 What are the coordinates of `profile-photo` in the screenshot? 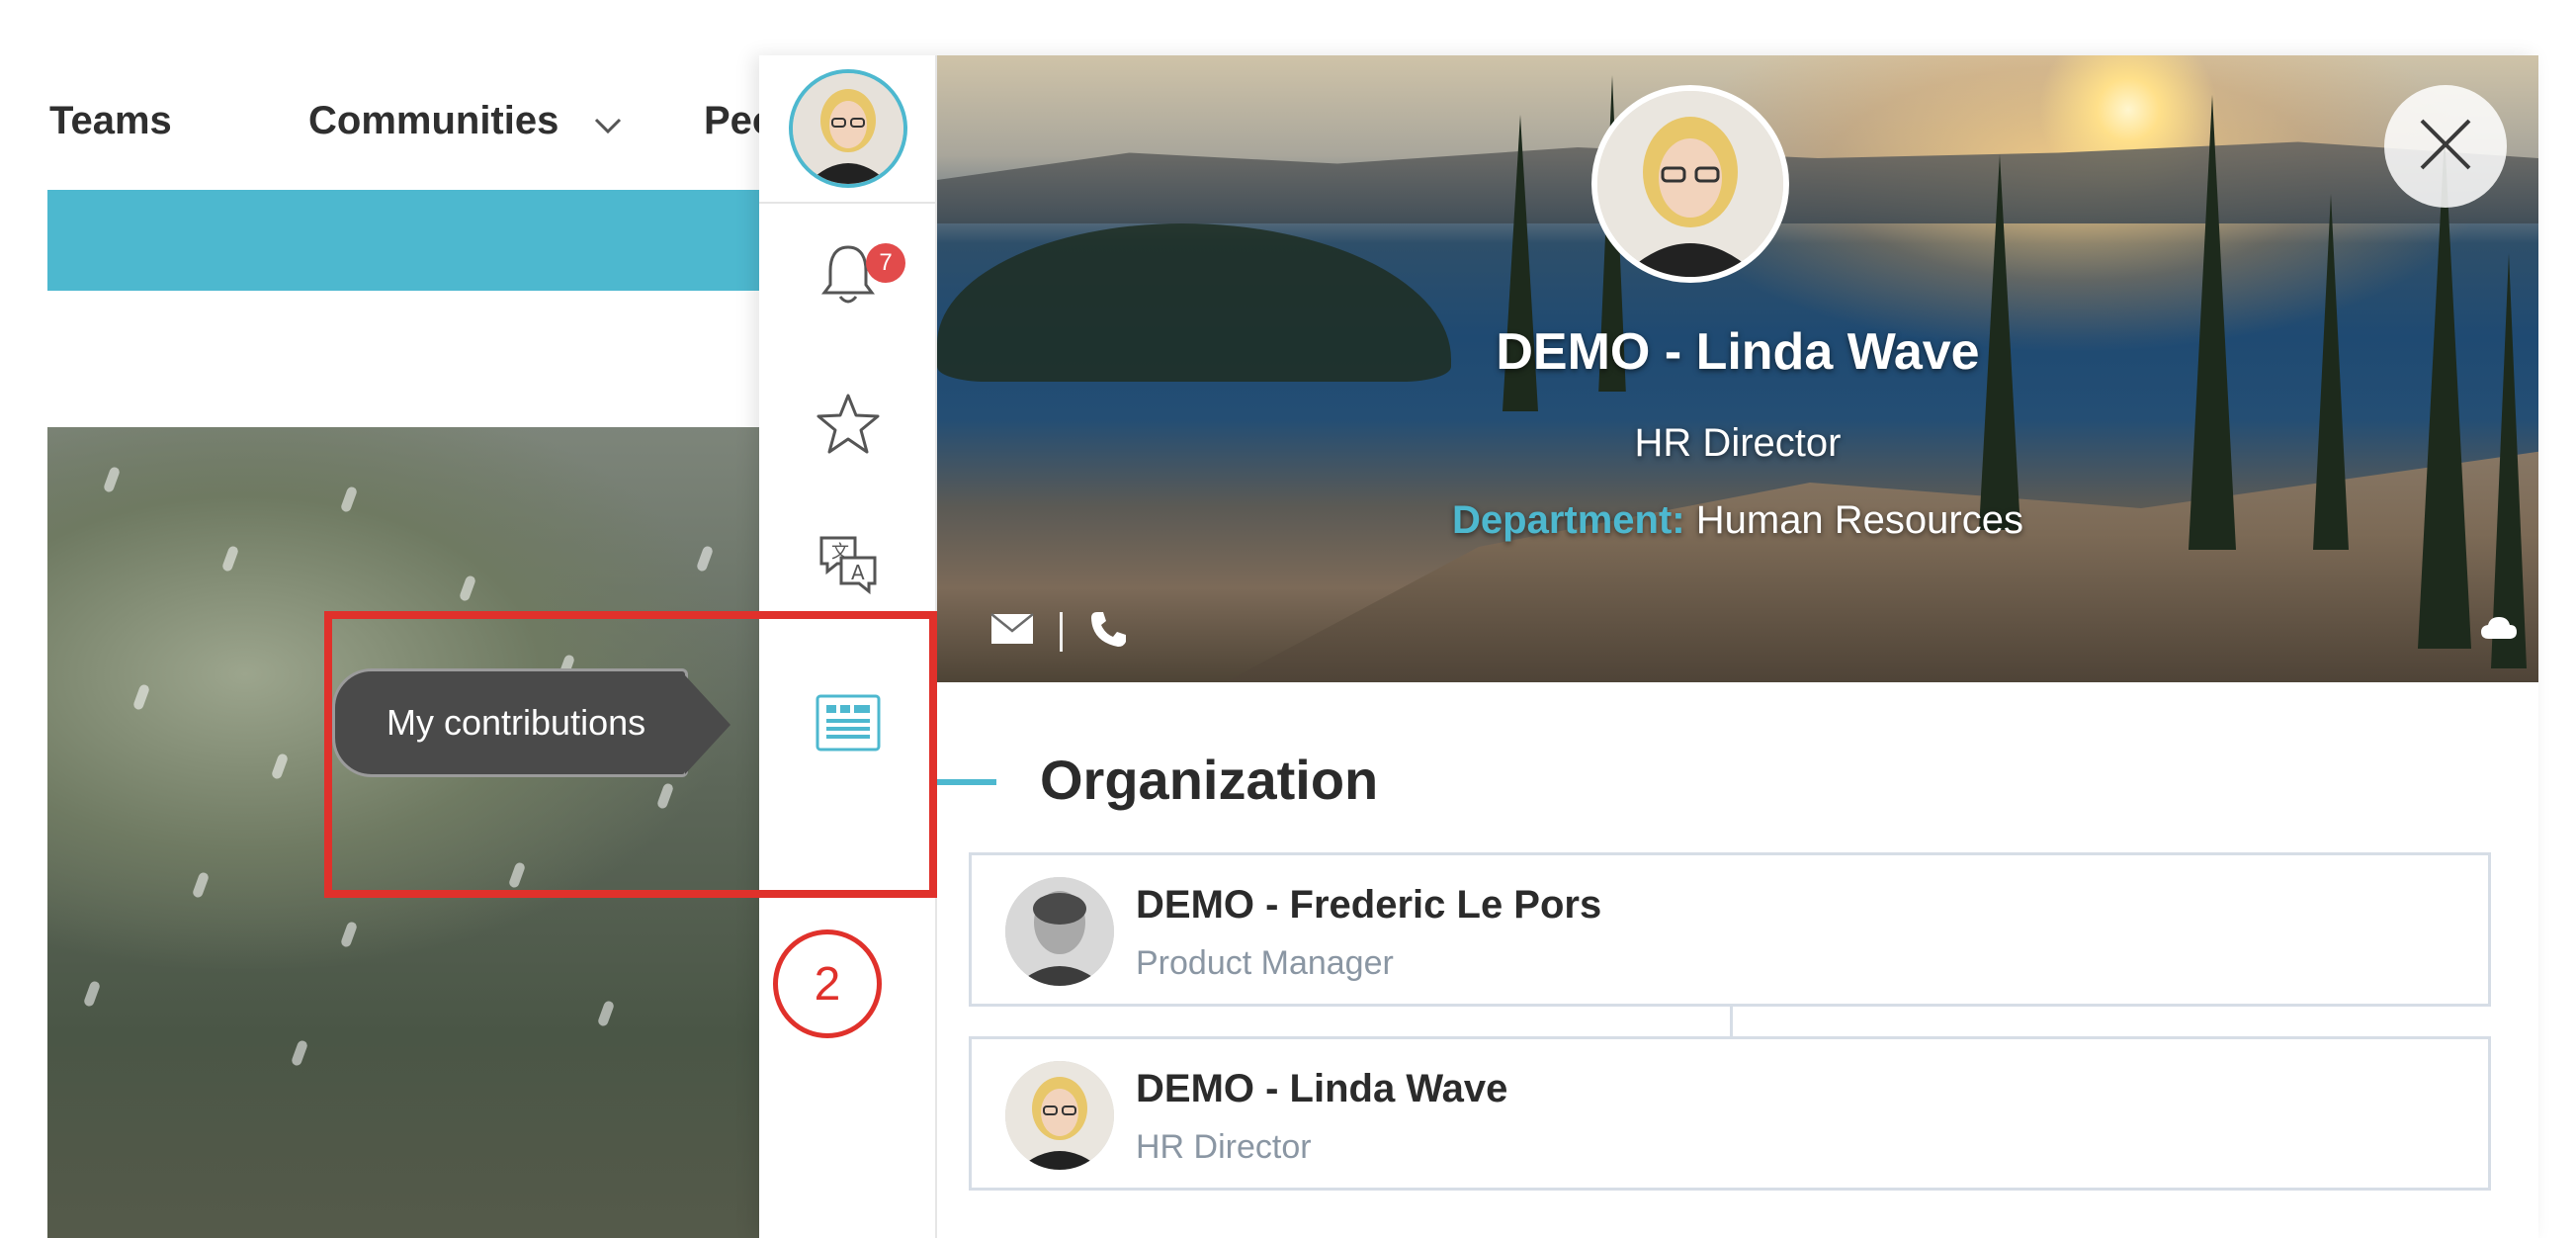 It's located at (1690, 184).